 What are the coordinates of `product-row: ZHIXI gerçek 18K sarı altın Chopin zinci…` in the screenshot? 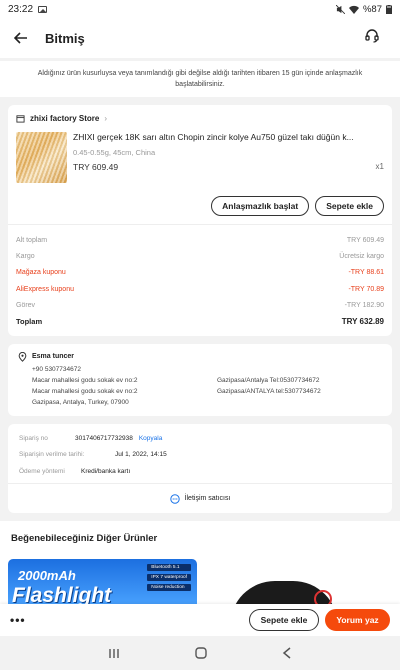 It's located at (200, 157).